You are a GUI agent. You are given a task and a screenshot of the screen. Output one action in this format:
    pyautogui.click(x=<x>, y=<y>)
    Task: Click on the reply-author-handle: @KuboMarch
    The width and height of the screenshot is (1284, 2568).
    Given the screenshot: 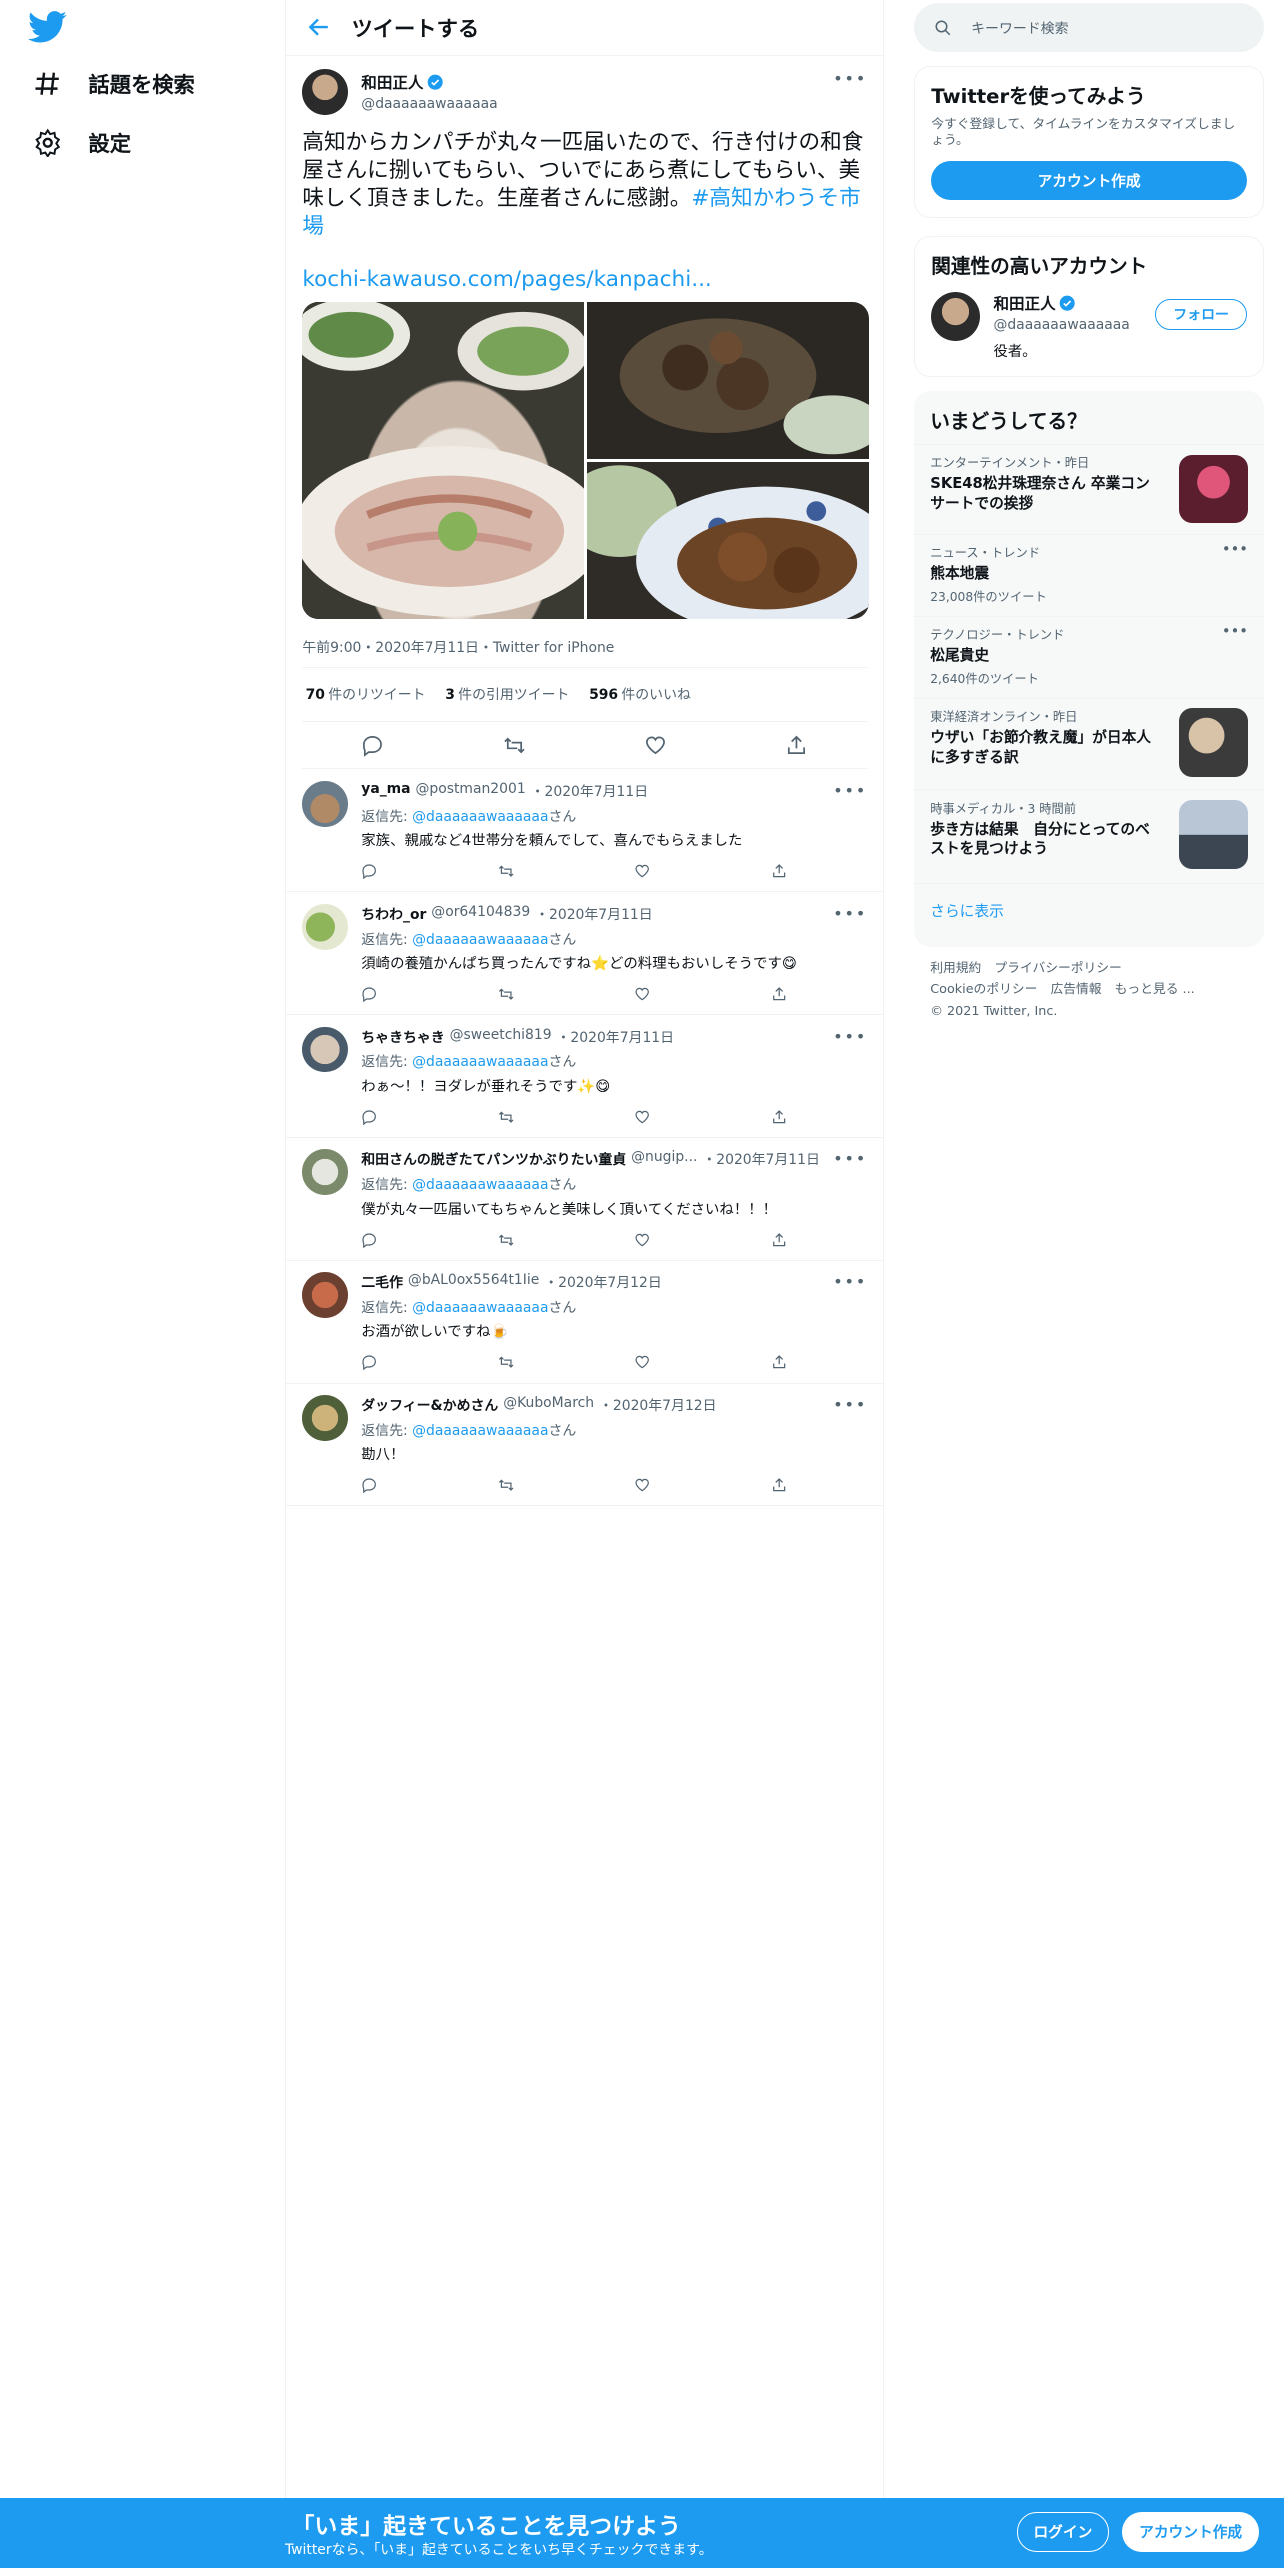 What is the action you would take?
    pyautogui.click(x=548, y=1405)
    